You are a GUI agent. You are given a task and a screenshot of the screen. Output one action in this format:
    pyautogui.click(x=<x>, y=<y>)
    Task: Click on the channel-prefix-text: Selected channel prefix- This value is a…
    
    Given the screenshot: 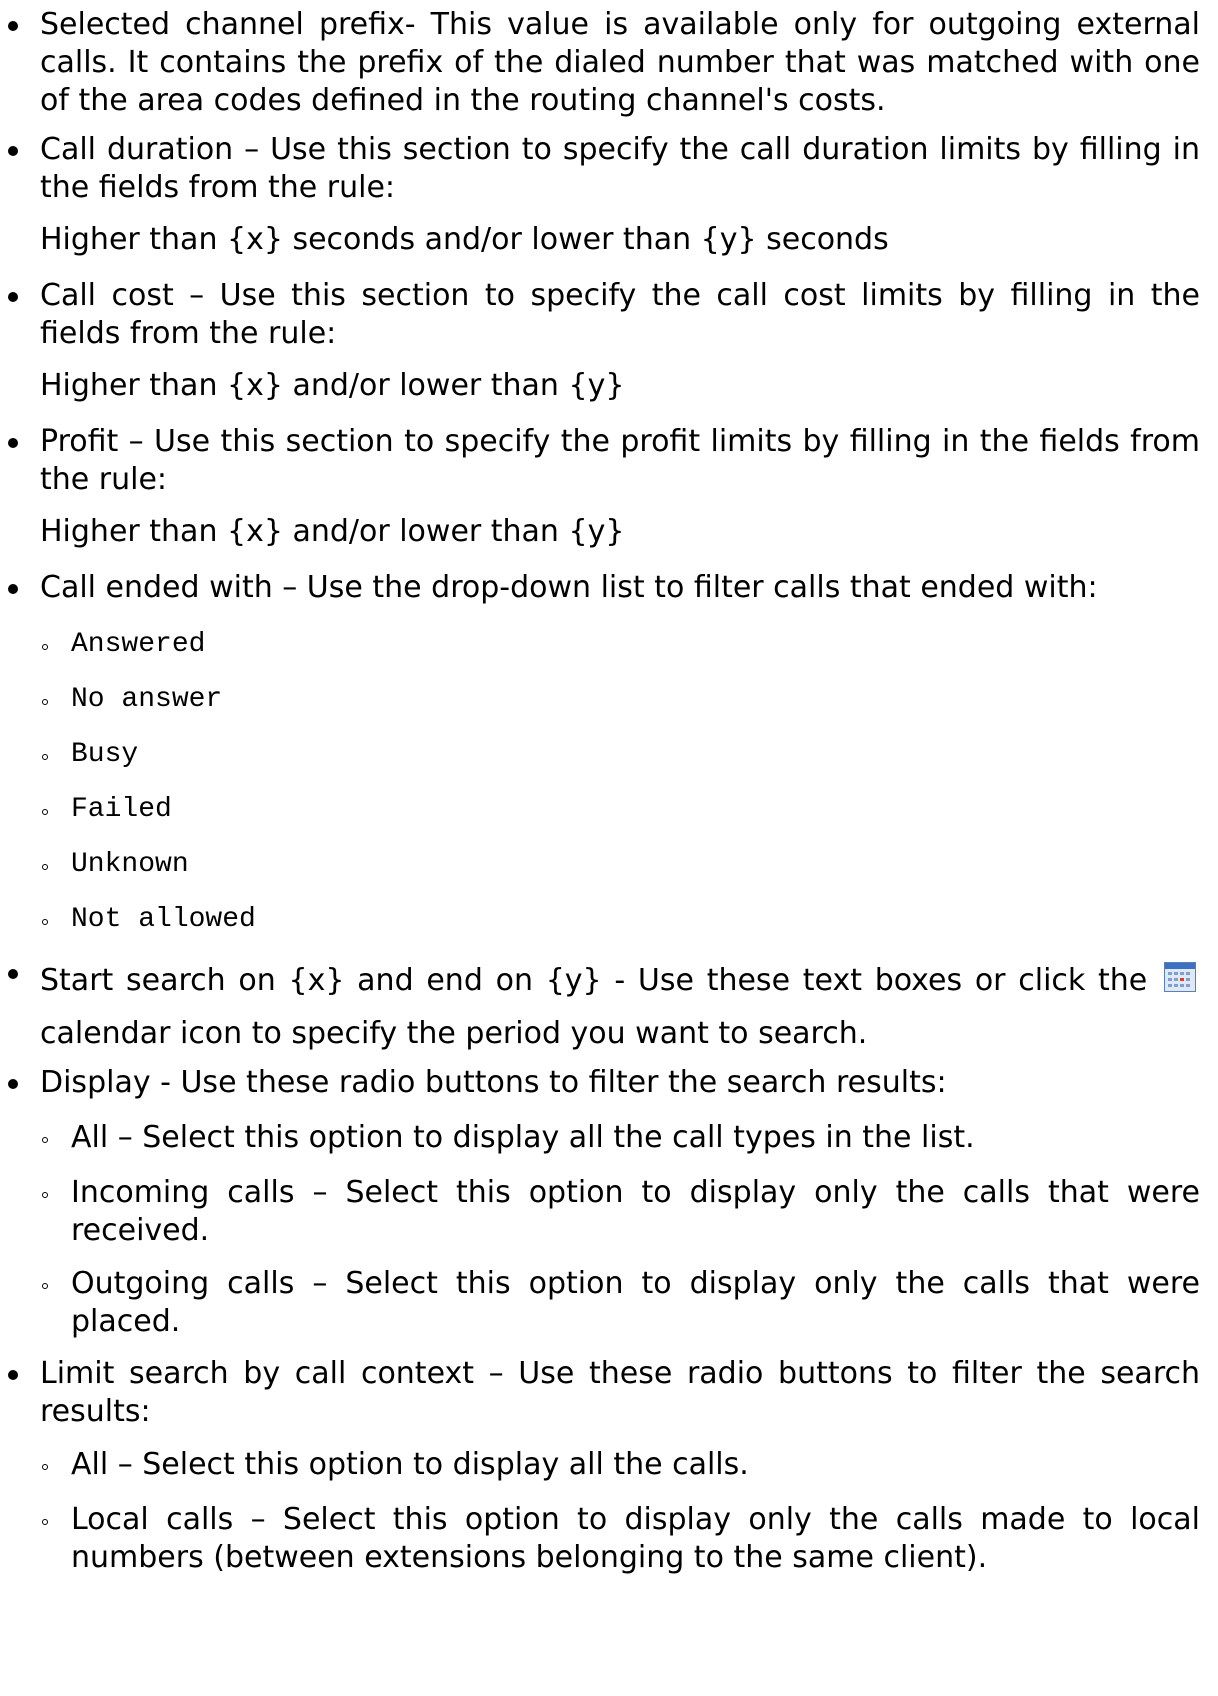 What is the action you would take?
    pyautogui.click(x=620, y=62)
    